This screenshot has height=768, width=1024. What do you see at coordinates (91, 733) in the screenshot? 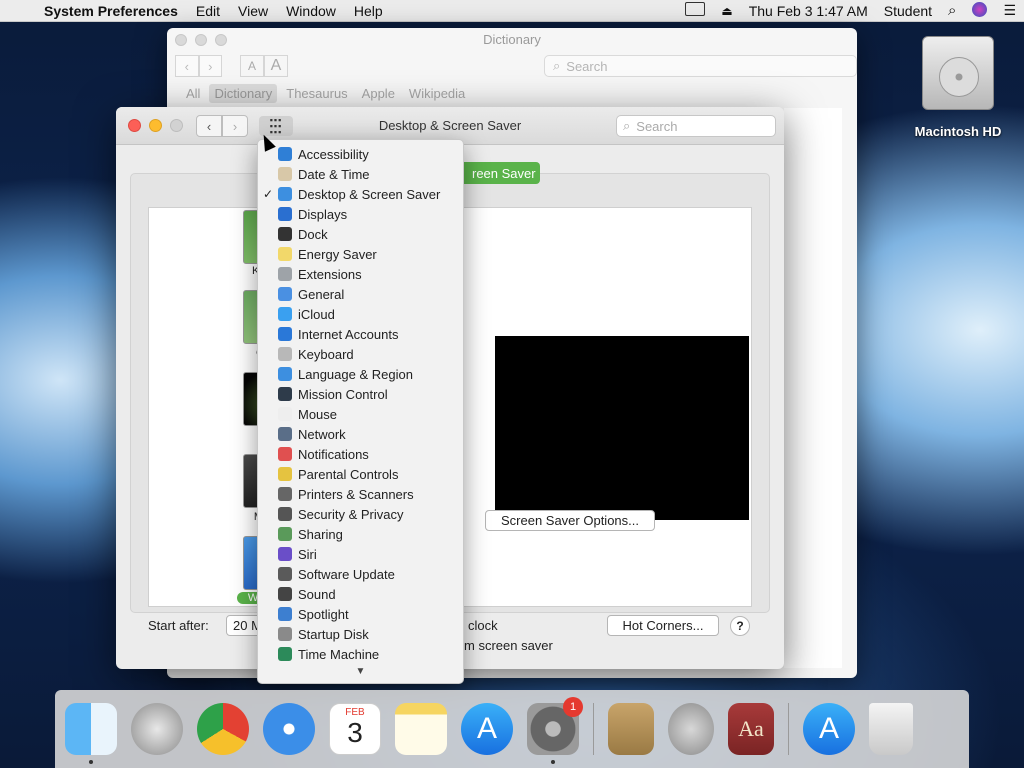
I see `finder-icon` at bounding box center [91, 733].